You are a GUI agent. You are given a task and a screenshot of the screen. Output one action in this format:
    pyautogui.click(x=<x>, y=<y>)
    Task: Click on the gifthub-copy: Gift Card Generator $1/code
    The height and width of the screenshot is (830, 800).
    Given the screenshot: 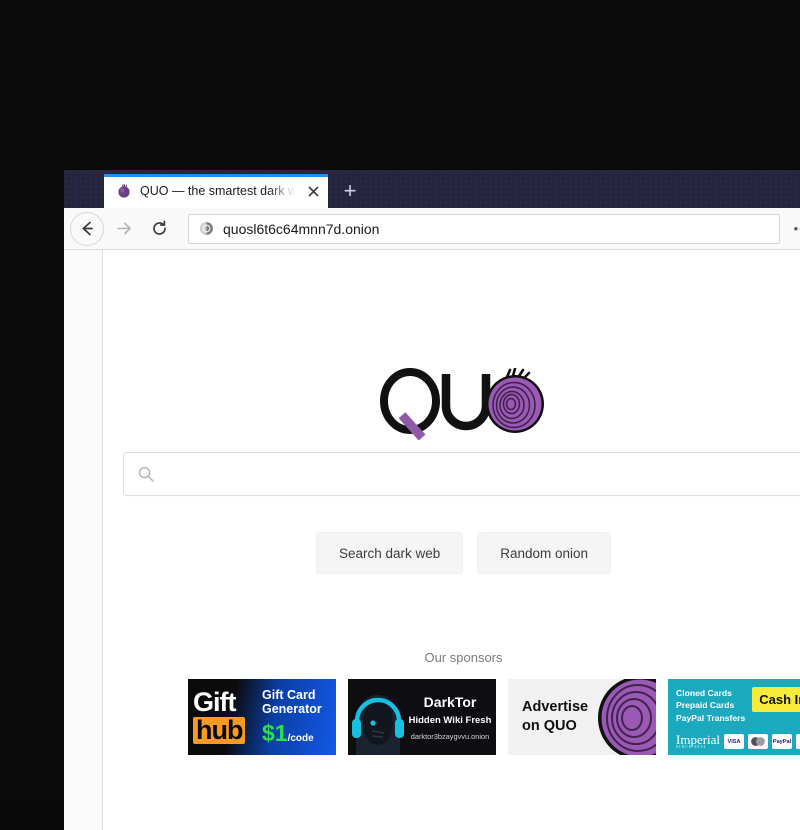 What is the action you would take?
    pyautogui.click(x=299, y=717)
    